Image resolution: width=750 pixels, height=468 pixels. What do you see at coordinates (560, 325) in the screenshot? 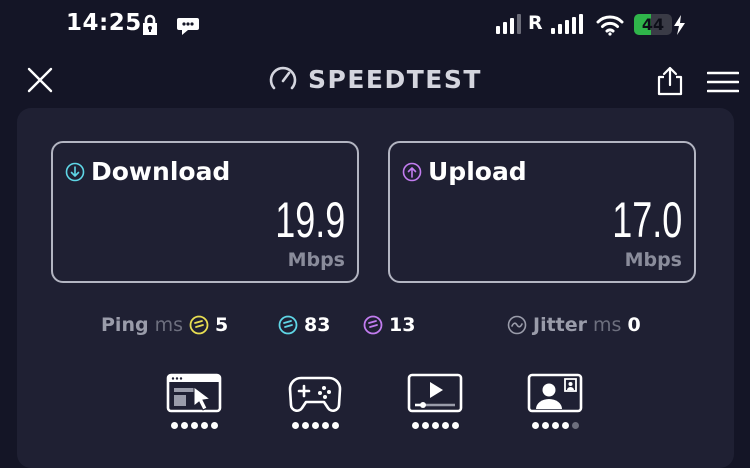
I see `jitter-label: Jitter` at bounding box center [560, 325].